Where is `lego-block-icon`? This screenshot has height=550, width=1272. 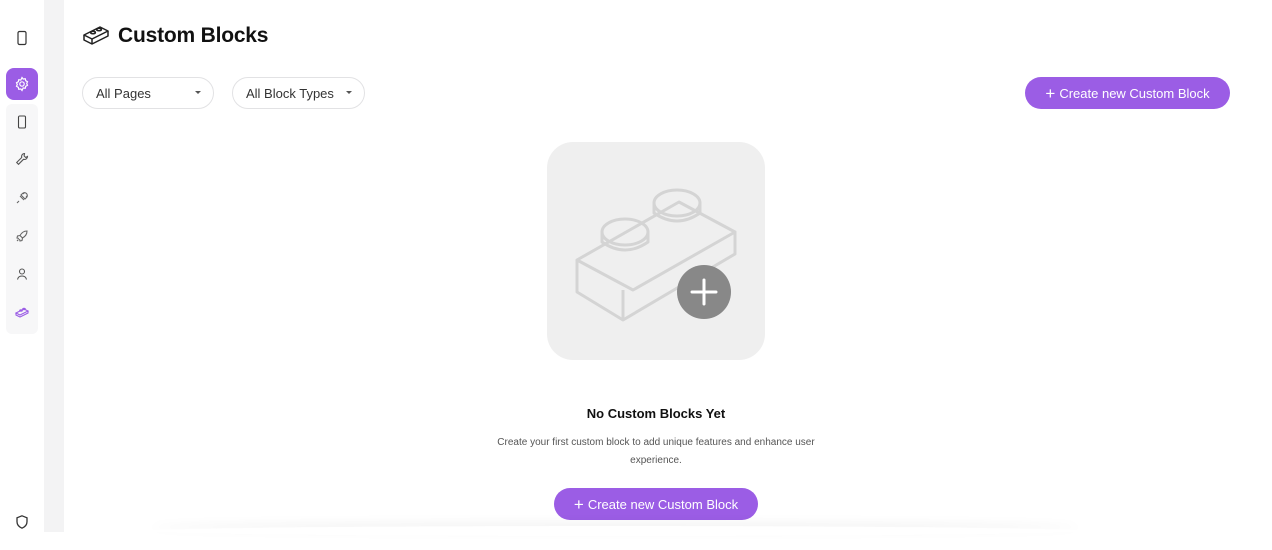 lego-block-icon is located at coordinates (656, 255).